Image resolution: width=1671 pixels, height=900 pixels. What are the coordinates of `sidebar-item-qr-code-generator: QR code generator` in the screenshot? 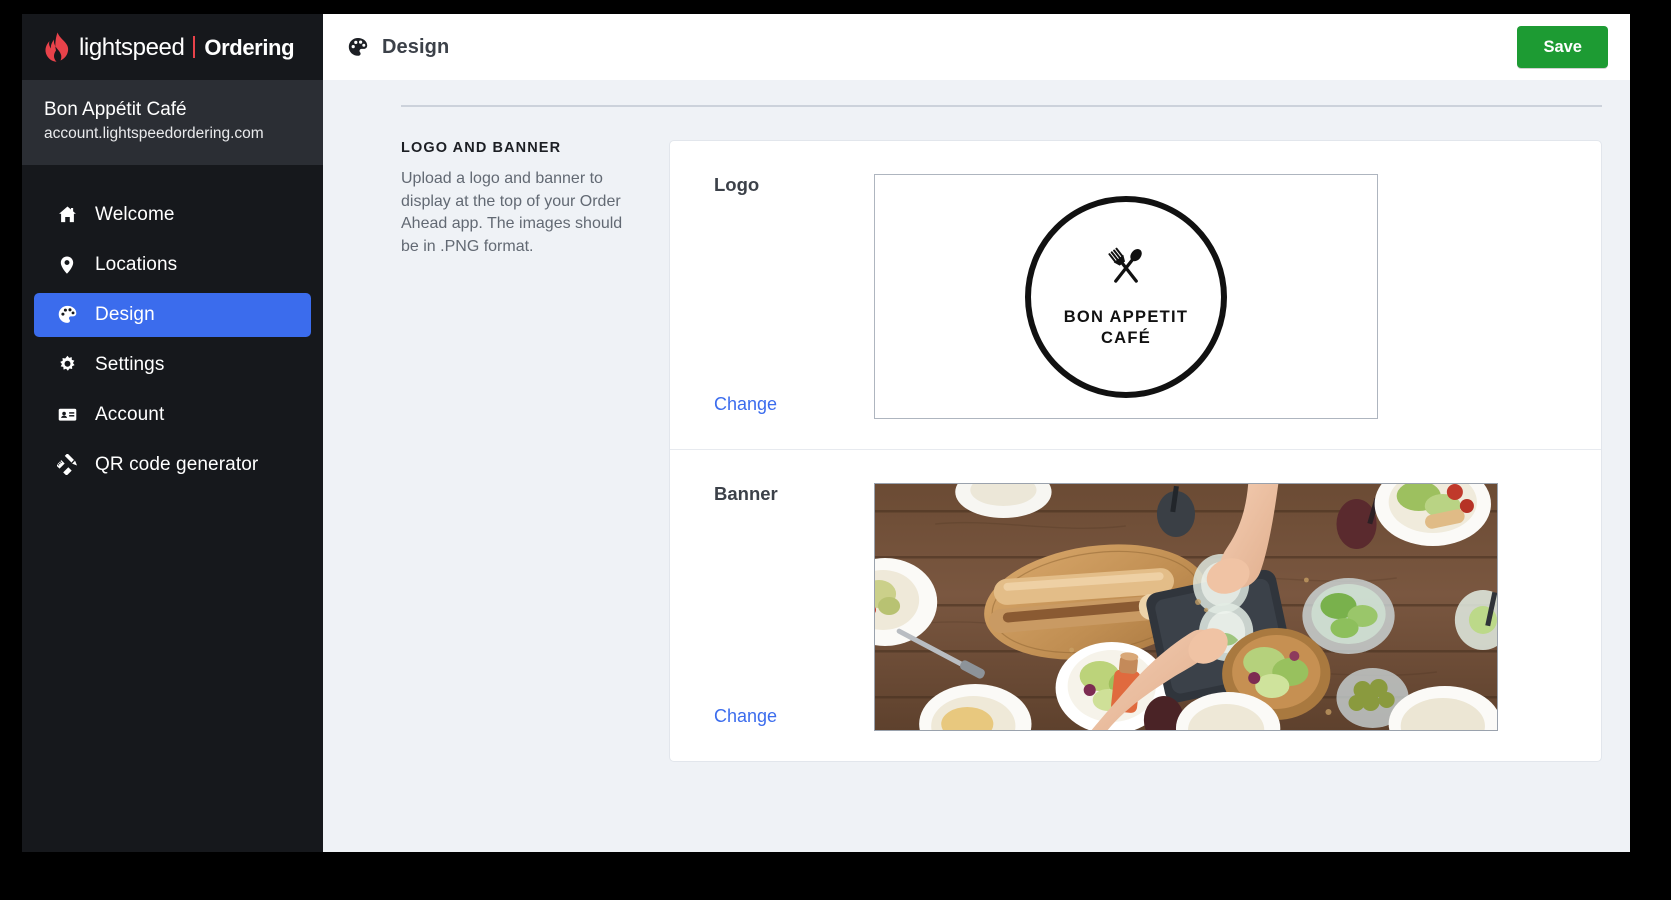 It's located at (172, 465).